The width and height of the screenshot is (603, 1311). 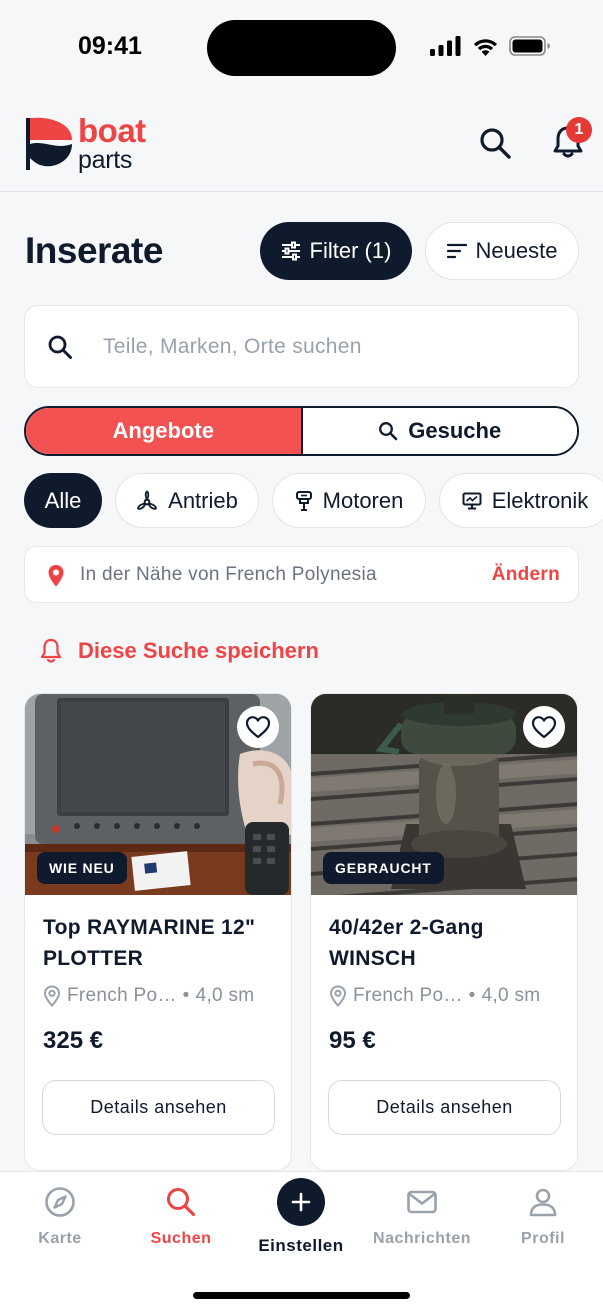 I want to click on segment-offers: Angebote, so click(x=164, y=431).